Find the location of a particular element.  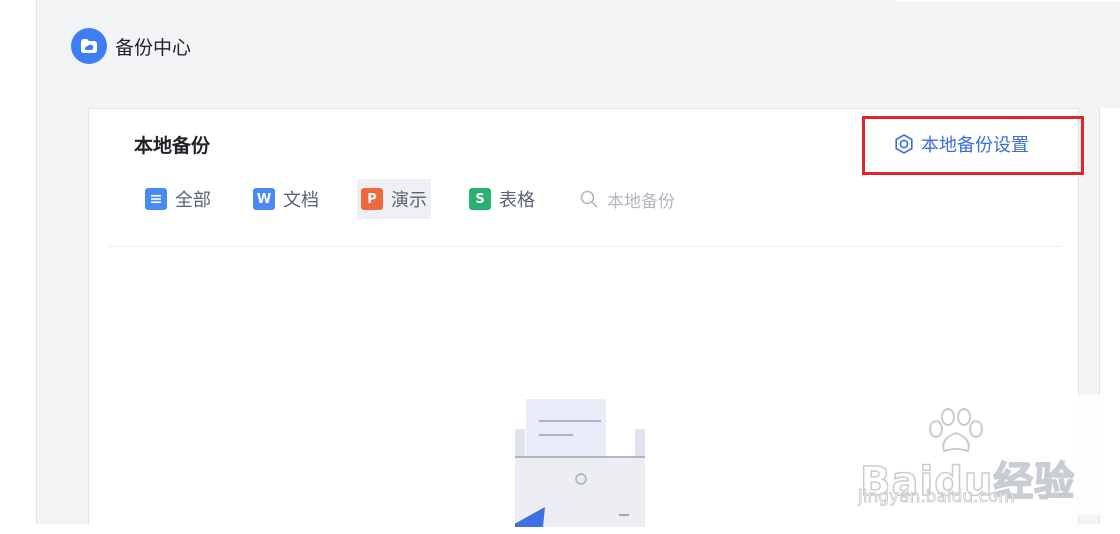

filter-bar: 全部 W 文档 P 演示 S 表格 本地备份 is located at coordinates (408, 199).